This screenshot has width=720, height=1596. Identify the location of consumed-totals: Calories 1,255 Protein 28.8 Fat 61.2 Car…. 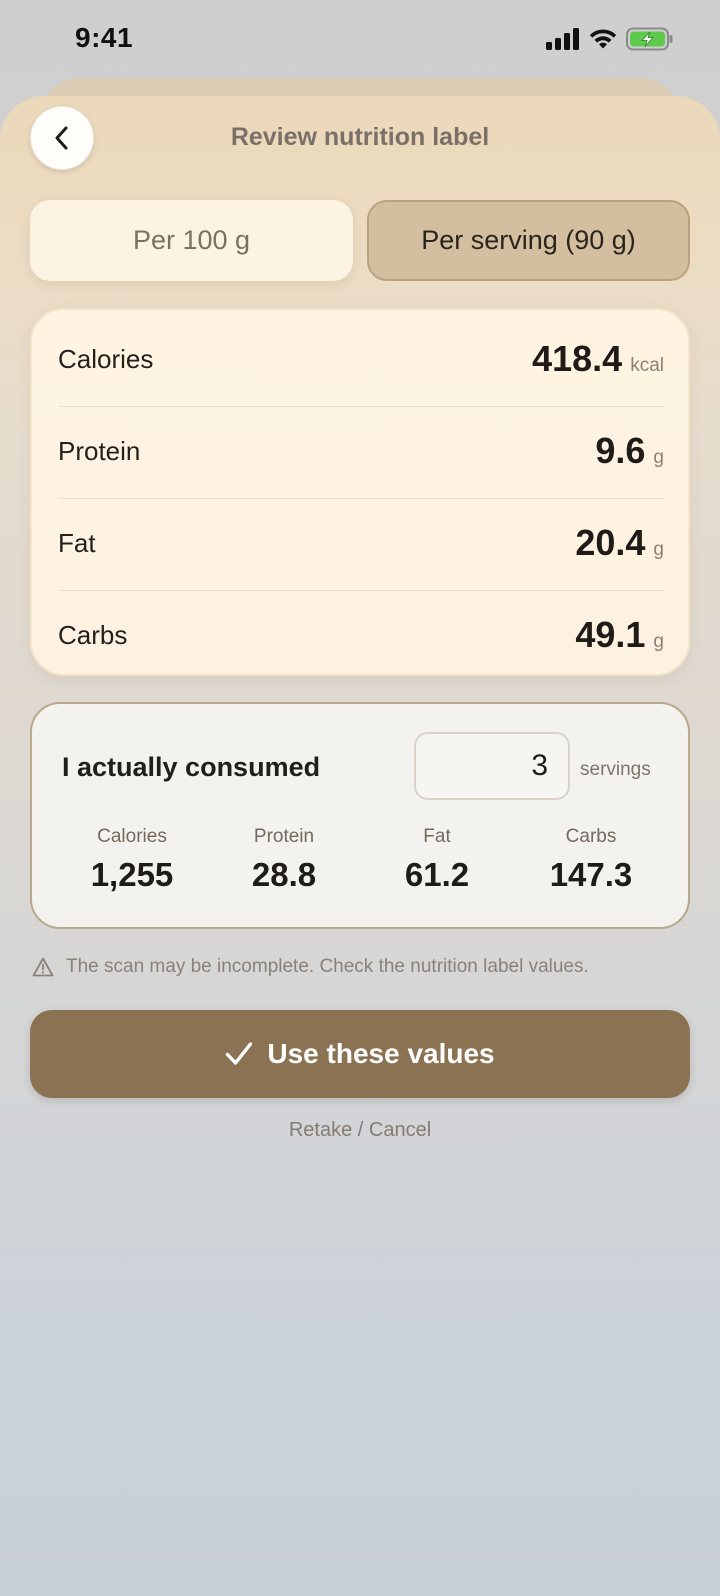
(360, 866).